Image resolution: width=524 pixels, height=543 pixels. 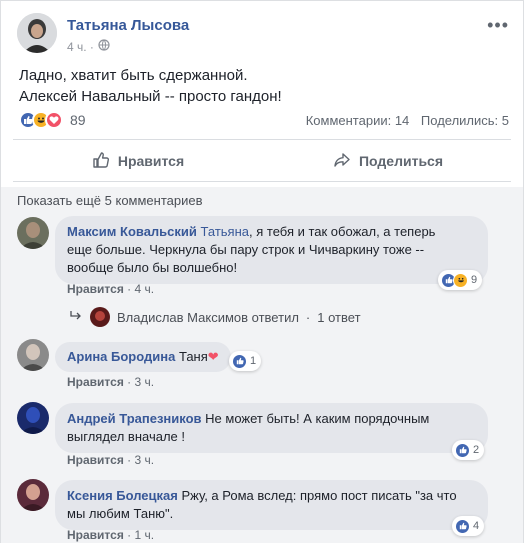 I want to click on post-meta: 4 ч. ·, so click(x=88, y=46).